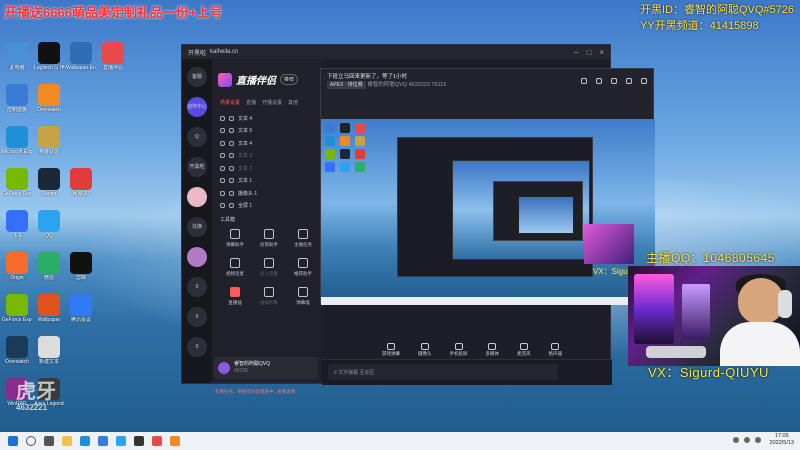 Image resolution: width=800 pixels, height=450 pixels. Describe the element at coordinates (271, 181) in the screenshot. I see `layer-row: 文本 1` at that location.